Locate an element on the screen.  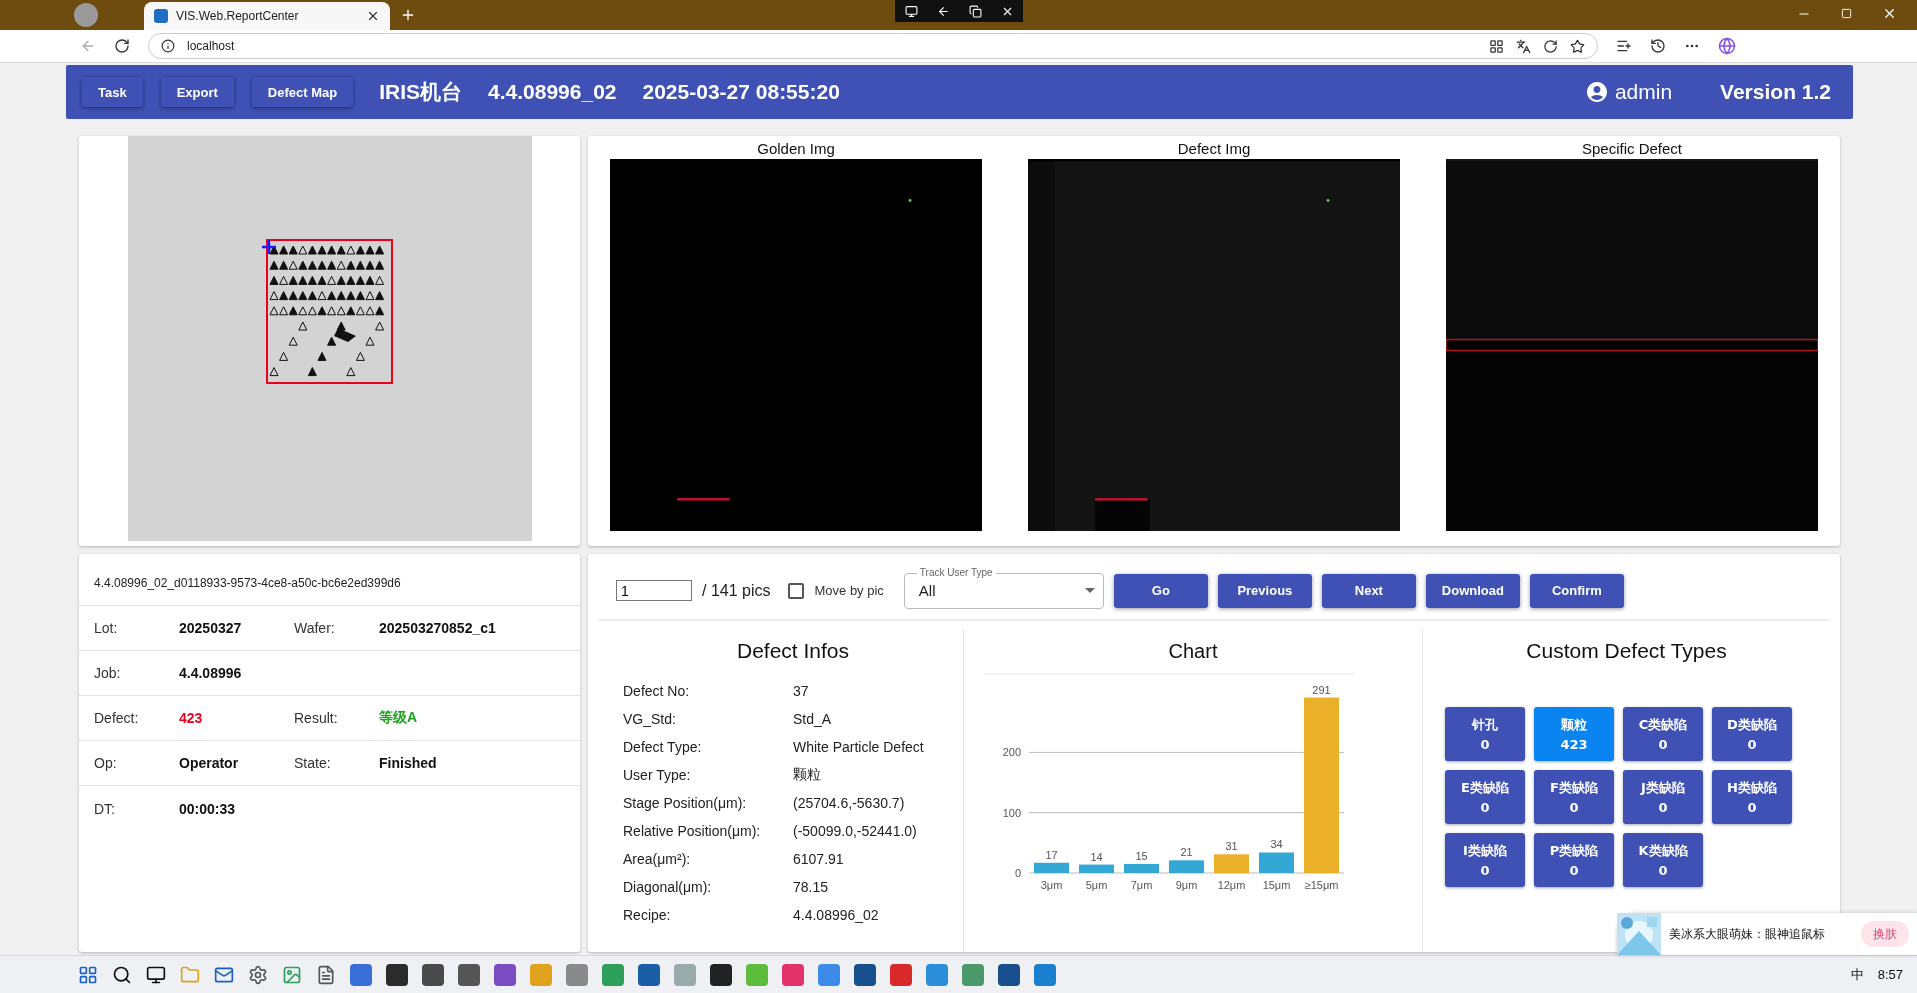
checkbox is located at coordinates (796, 590).